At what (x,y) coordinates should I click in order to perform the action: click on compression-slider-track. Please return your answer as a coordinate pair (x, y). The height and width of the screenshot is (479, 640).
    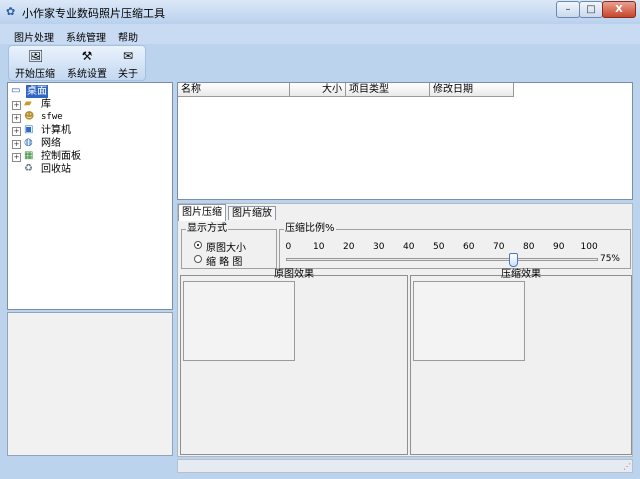
    Looking at the image, I should click on (442, 259).